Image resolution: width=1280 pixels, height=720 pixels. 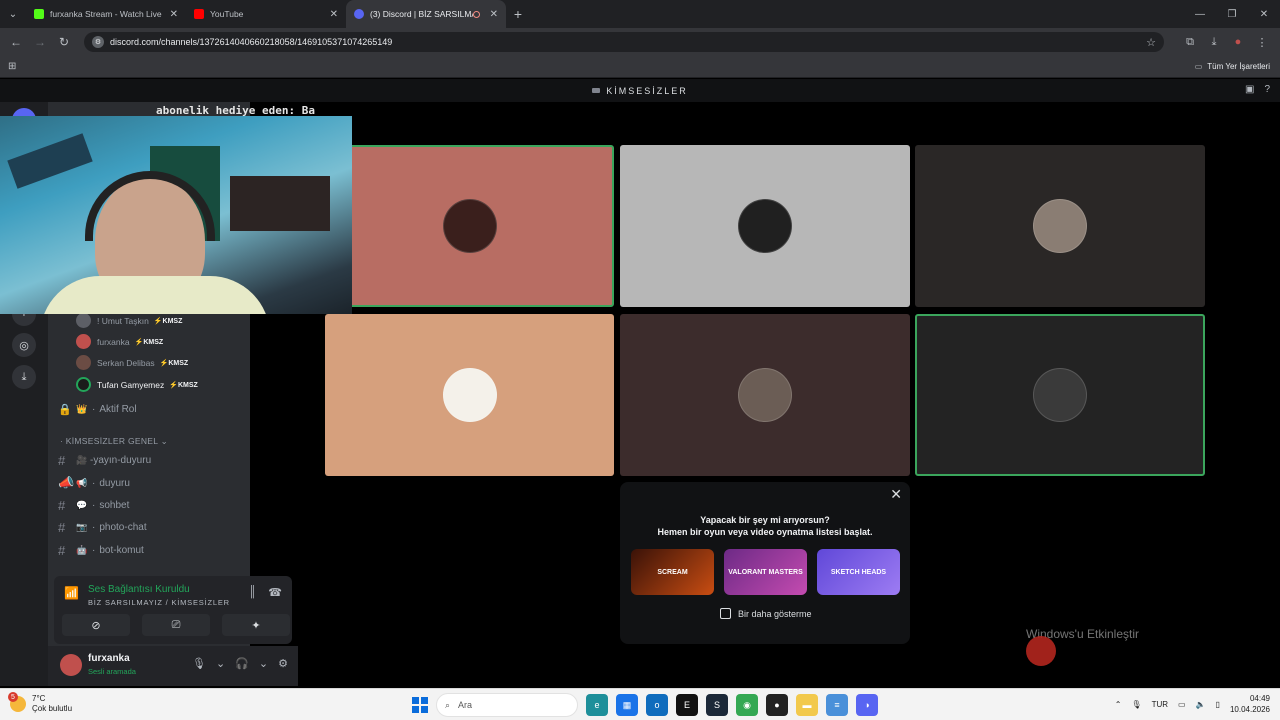 I want to click on minimize-icon: —, so click(x=1200, y=14).